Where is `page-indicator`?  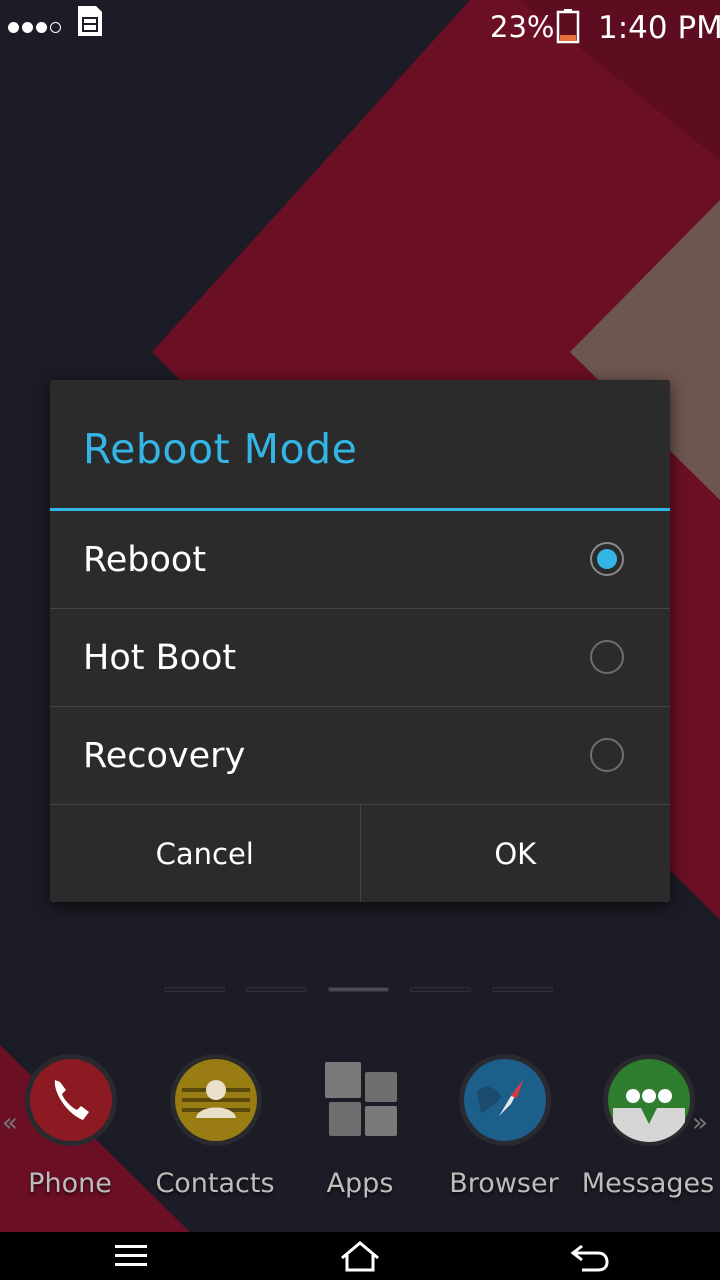
page-indicator is located at coordinates (358, 989).